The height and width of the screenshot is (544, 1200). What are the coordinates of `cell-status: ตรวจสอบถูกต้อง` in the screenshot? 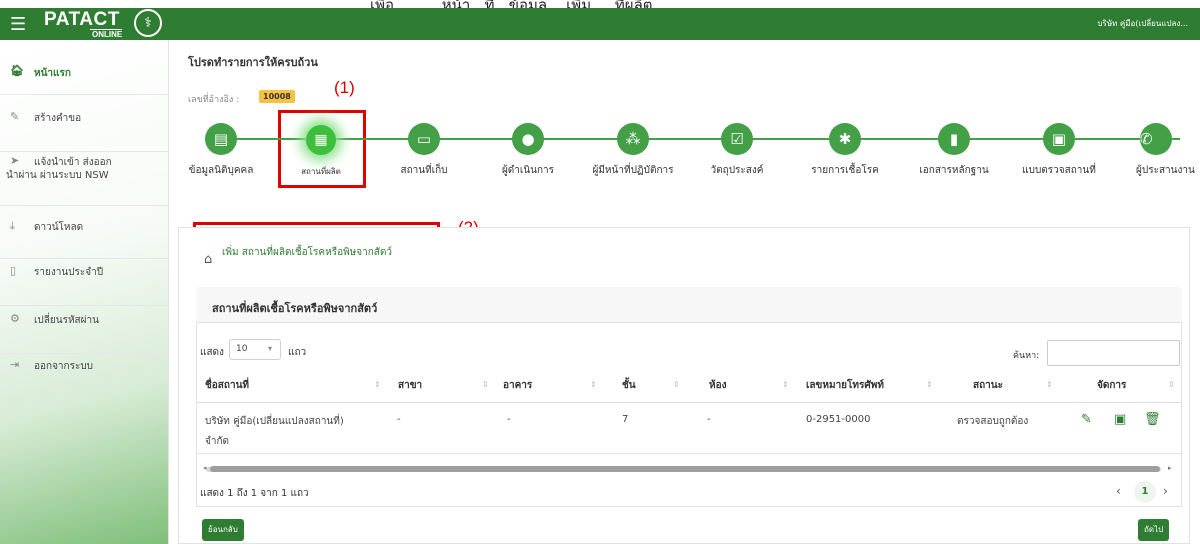 It's located at (993, 421).